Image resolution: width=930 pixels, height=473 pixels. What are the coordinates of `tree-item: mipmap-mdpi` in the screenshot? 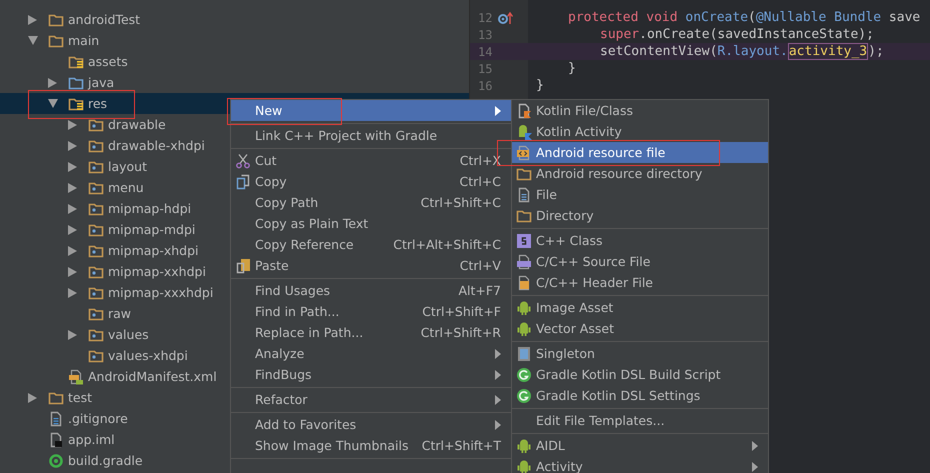 It's located at (152, 229).